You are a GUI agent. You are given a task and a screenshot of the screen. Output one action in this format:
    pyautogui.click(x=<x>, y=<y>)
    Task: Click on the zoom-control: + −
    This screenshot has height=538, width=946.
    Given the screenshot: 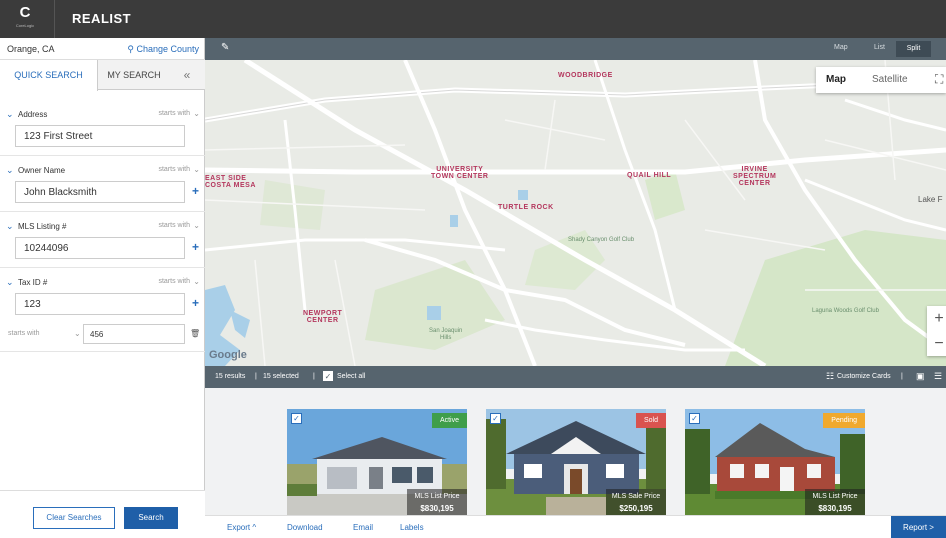 What is the action you would take?
    pyautogui.click(x=936, y=331)
    